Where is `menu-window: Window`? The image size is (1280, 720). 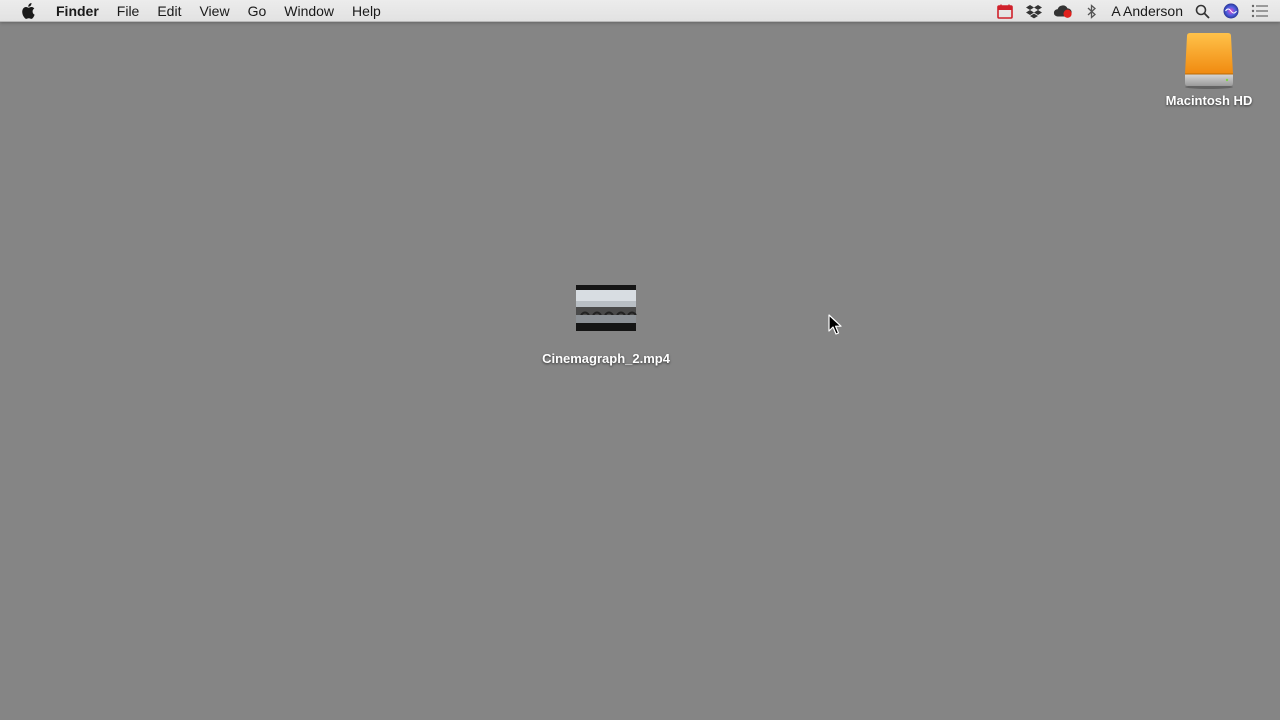 menu-window: Window is located at coordinates (309, 11).